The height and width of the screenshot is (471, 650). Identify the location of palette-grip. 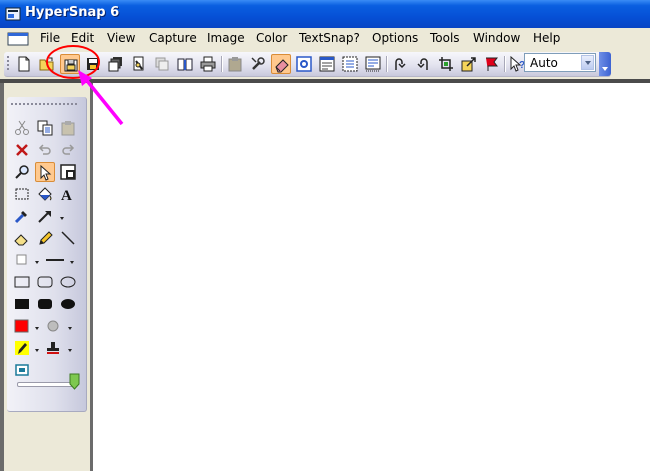
(45, 104).